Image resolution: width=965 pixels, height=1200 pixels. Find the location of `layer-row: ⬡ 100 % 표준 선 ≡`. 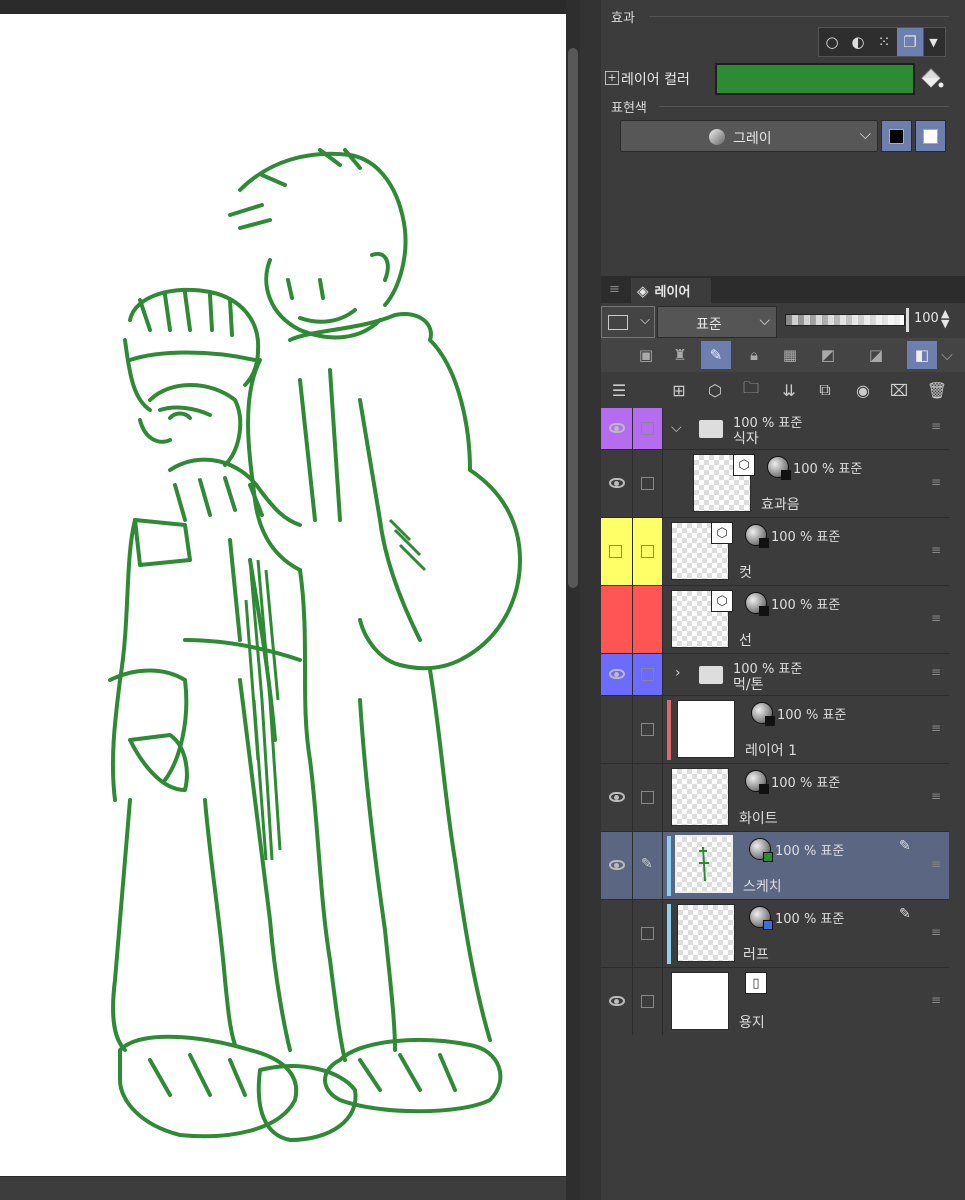

layer-row: ⬡ 100 % 표준 선 ≡ is located at coordinates (775, 620).